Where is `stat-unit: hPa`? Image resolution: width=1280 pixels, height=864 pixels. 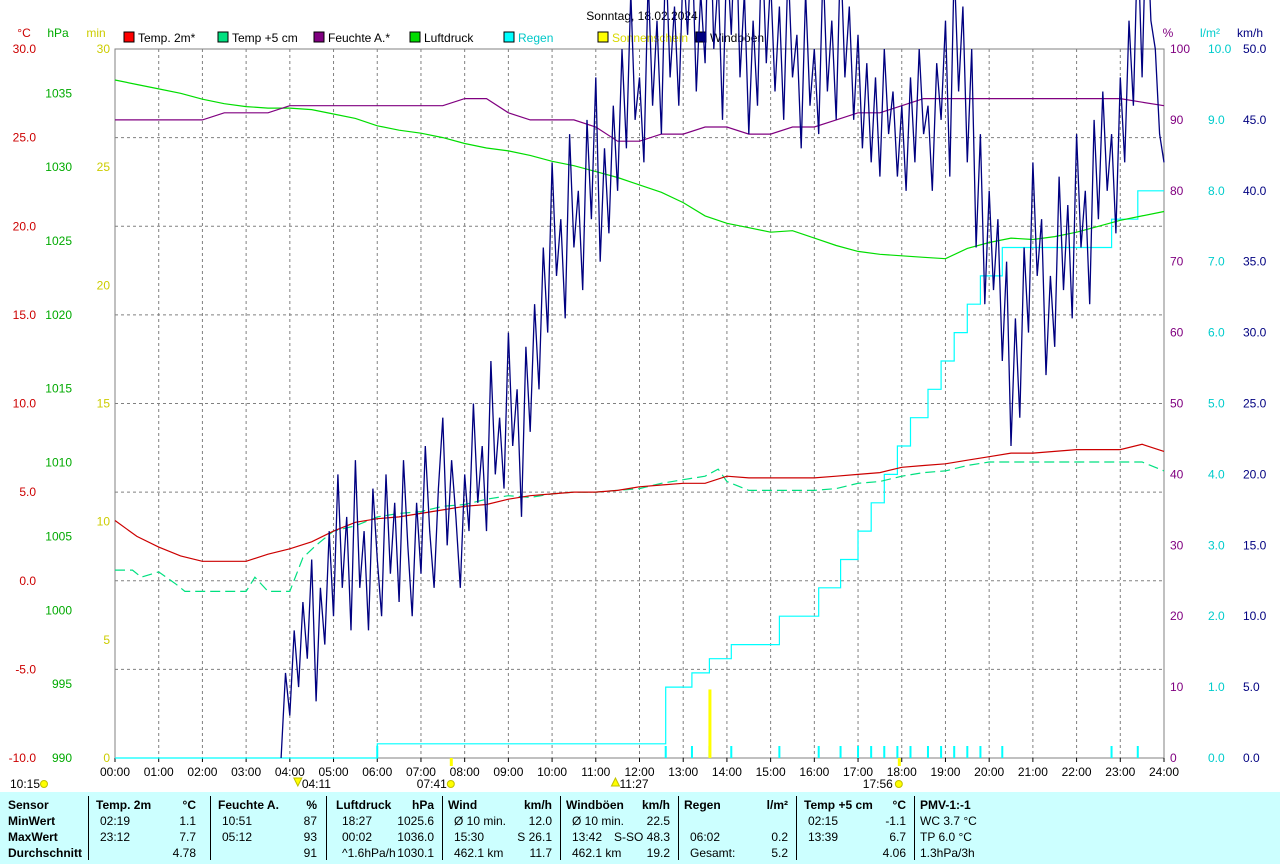
stat-unit: hPa is located at coordinates (422, 805).